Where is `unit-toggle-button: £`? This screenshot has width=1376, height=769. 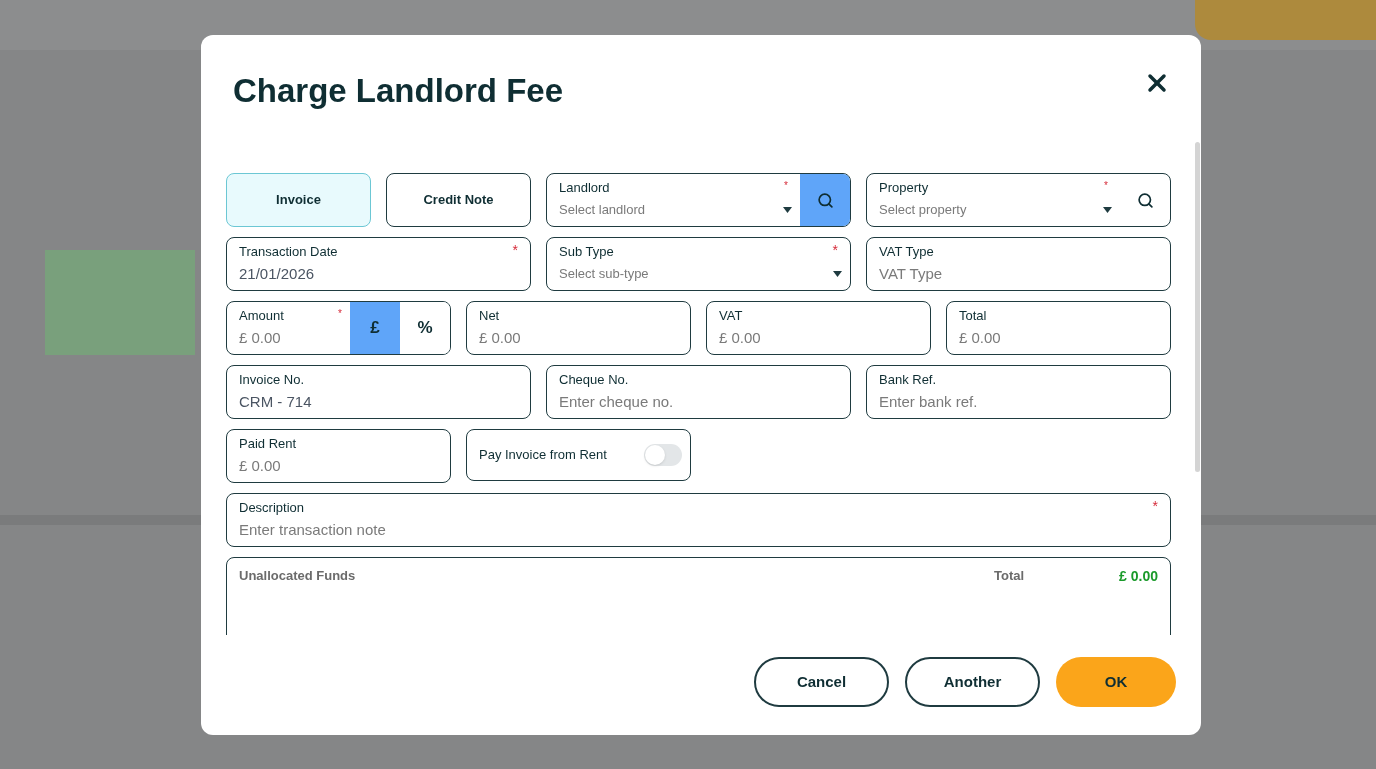
unit-toggle-button: £ is located at coordinates (375, 328).